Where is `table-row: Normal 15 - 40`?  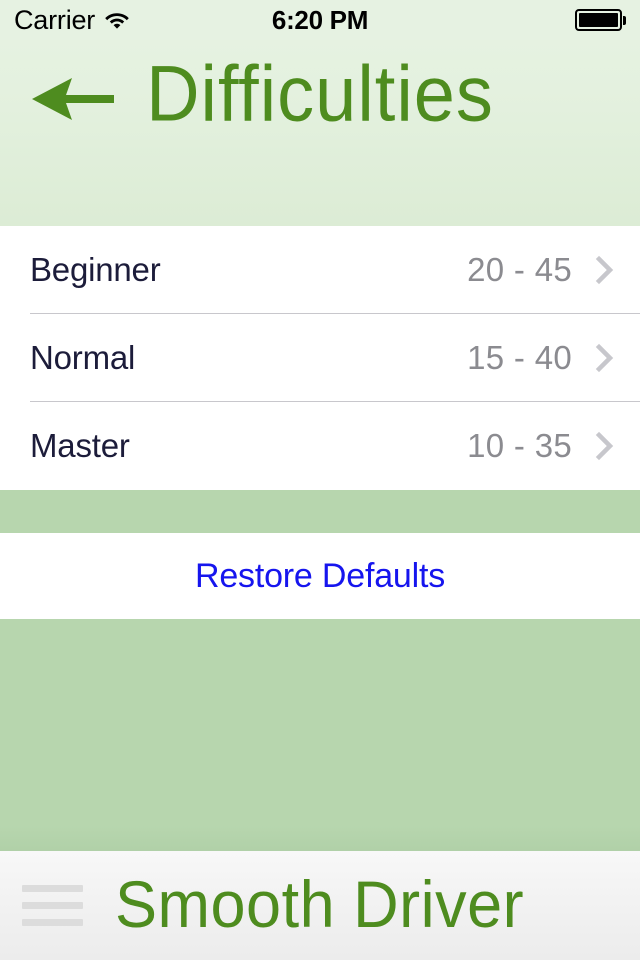 table-row: Normal 15 - 40 is located at coordinates (320, 358).